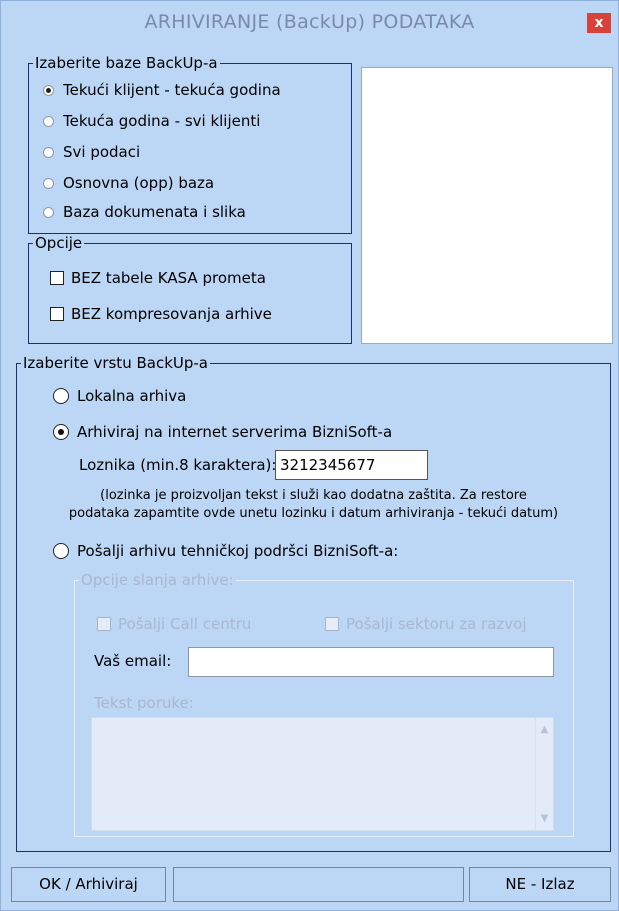 The width and height of the screenshot is (619, 911). What do you see at coordinates (185, 624) in the screenshot?
I see `send-call-centar-label: Pošalji Call centru` at bounding box center [185, 624].